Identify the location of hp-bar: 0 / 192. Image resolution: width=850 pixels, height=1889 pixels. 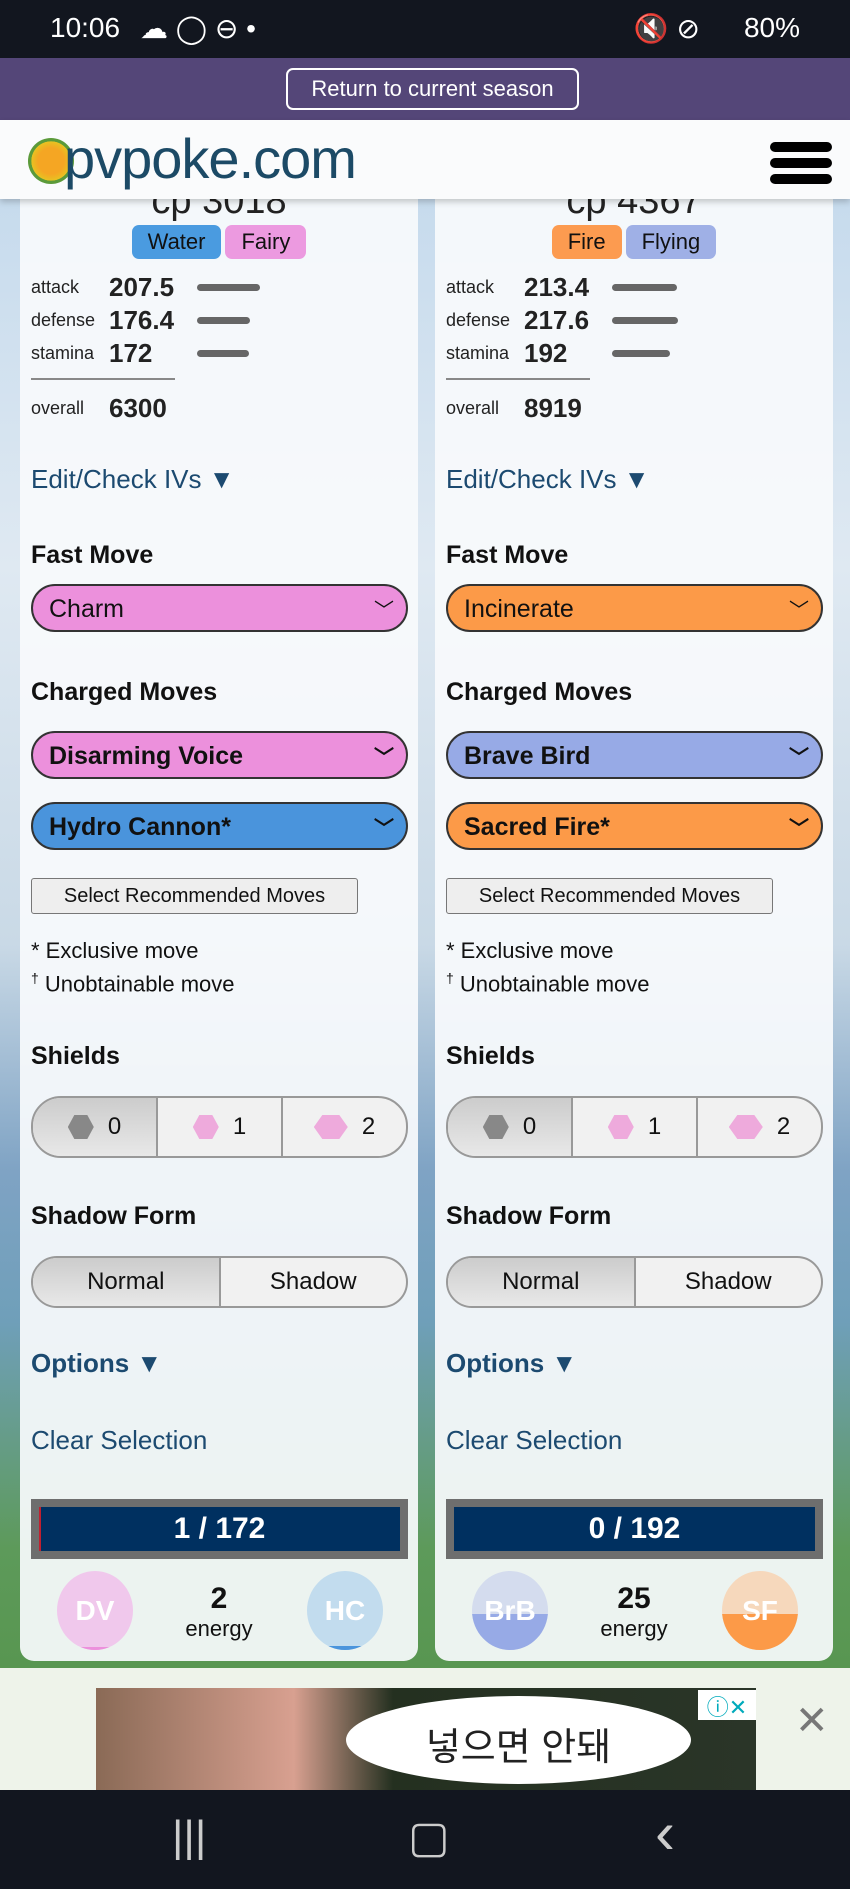
(634, 1529).